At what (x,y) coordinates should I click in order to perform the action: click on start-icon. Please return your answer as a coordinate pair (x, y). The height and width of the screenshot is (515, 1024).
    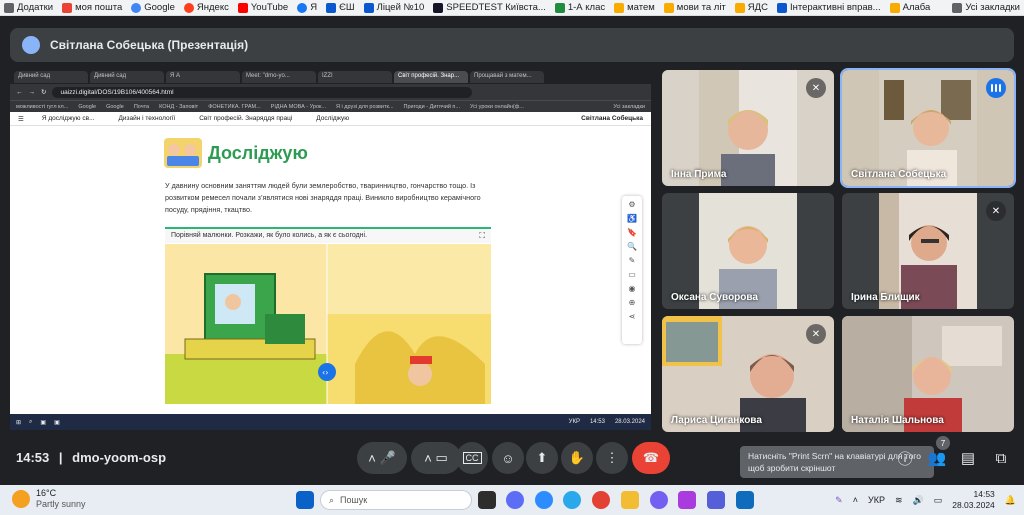
    Looking at the image, I should click on (305, 500).